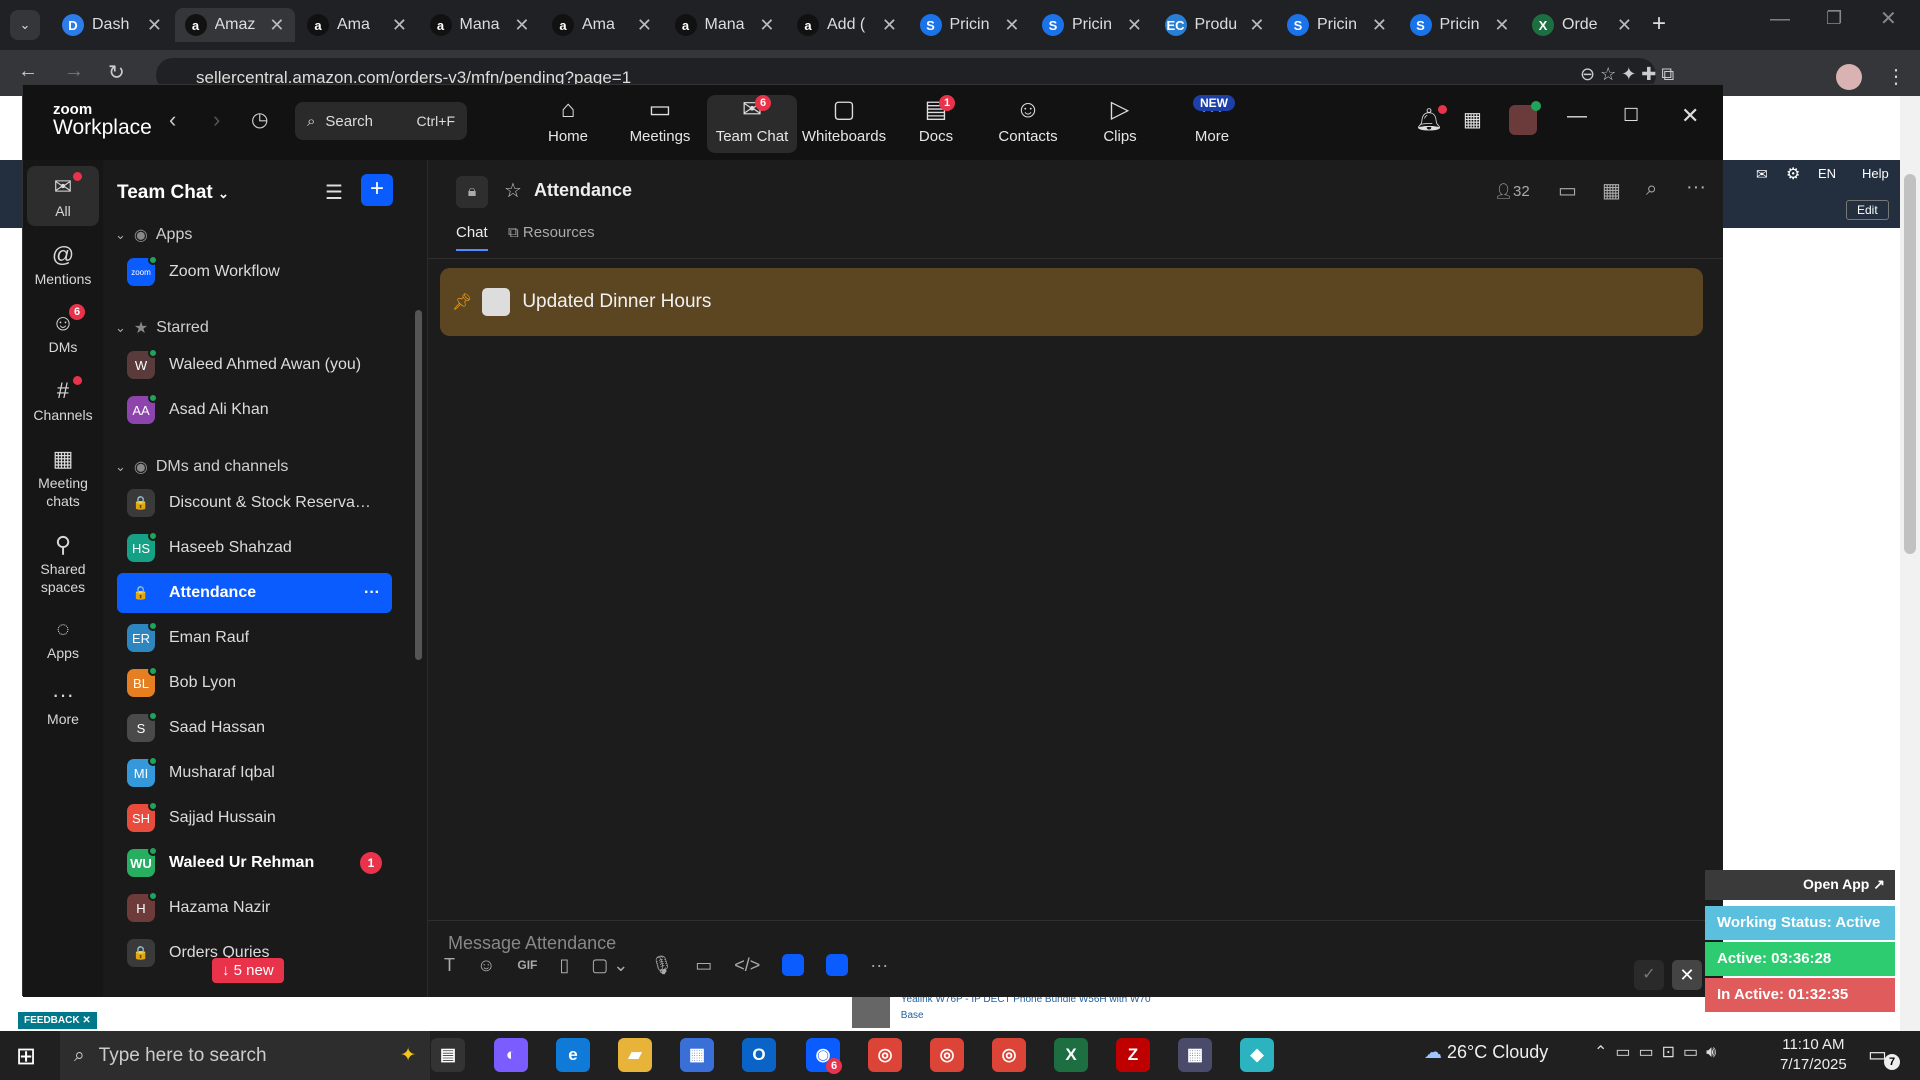  I want to click on chat-item: S Saad Hassan, so click(254, 728).